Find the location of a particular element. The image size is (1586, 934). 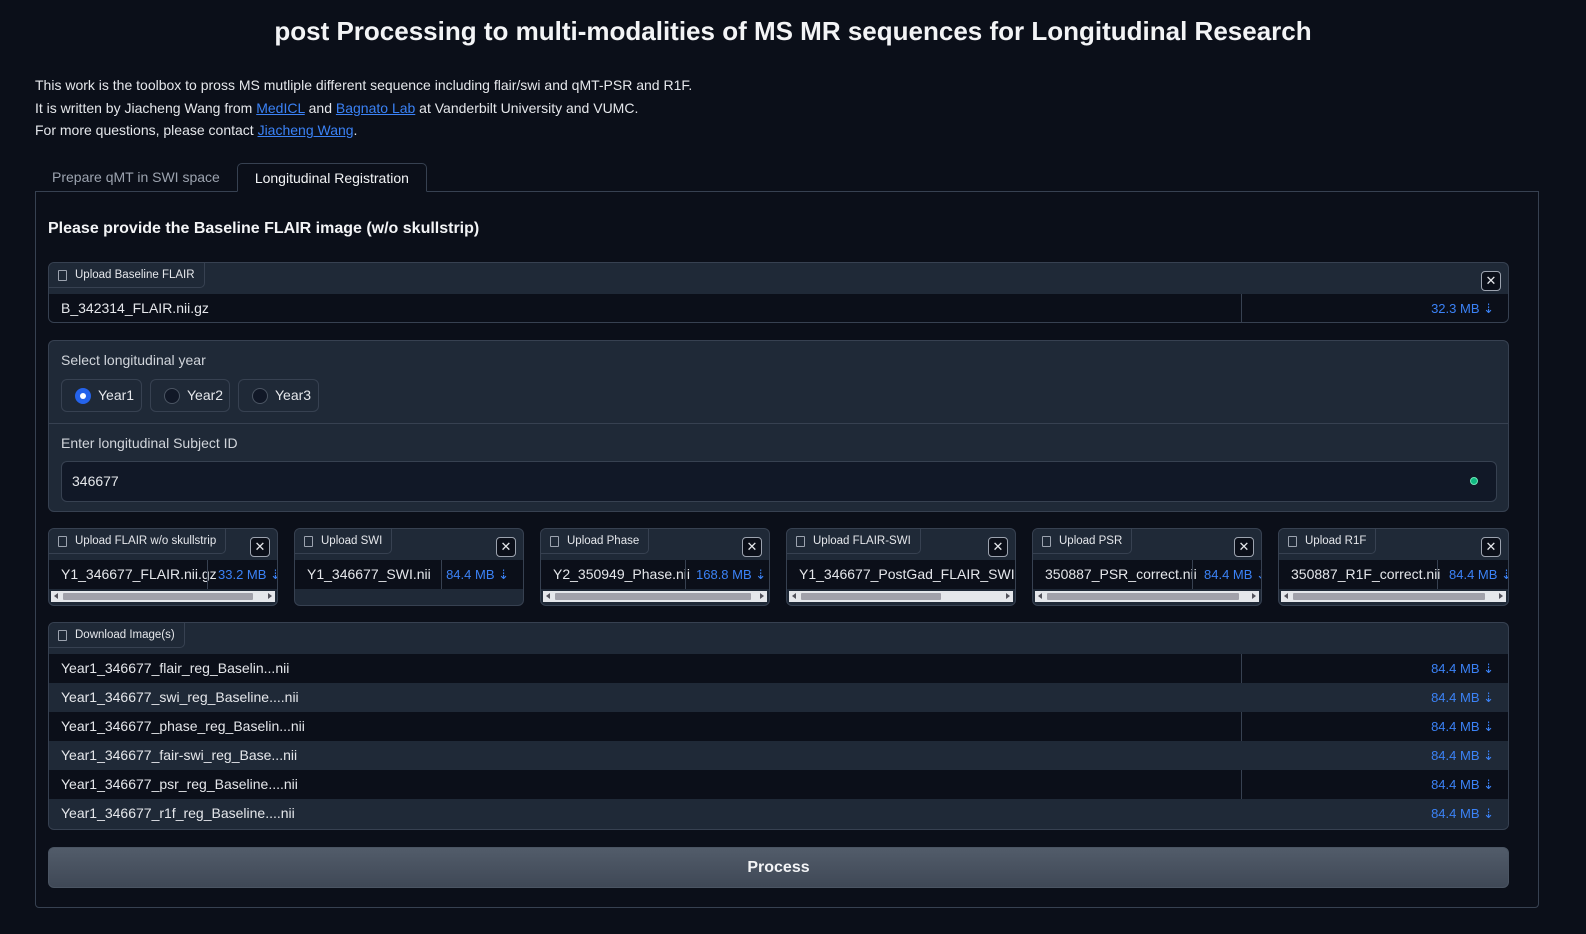

clear-baseline-button: ✕ is located at coordinates (1491, 281).